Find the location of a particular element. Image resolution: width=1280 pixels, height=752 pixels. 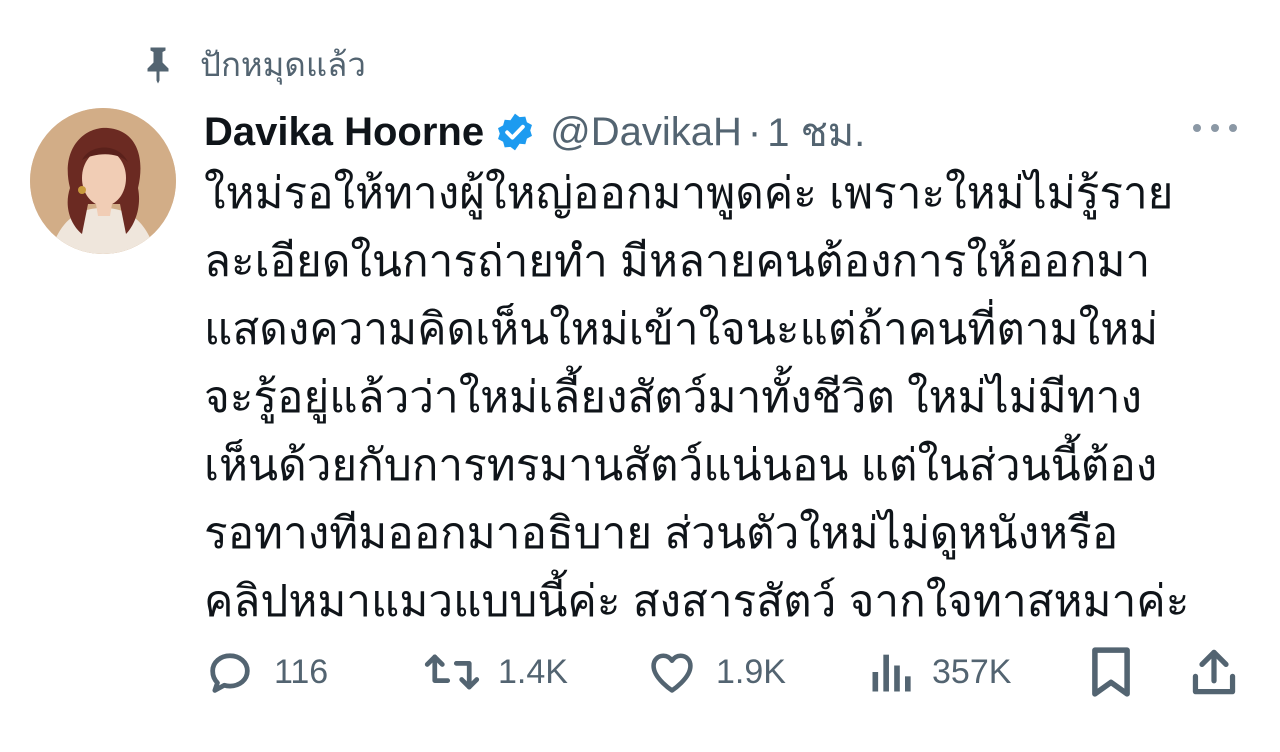

retweet-count: 1.4K is located at coordinates (533, 671).